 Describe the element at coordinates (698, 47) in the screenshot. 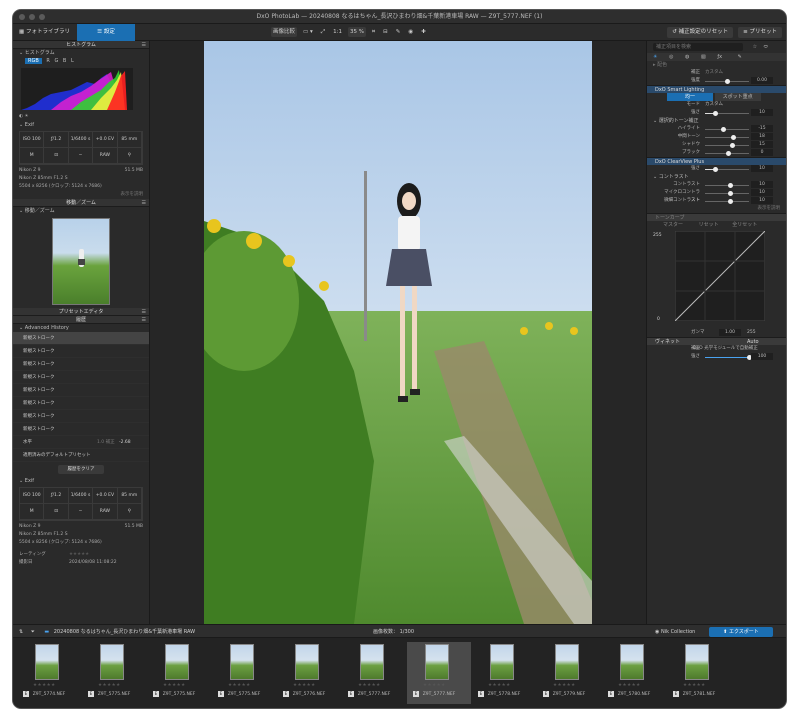

I see `search-input: 補正項目を検索` at that location.